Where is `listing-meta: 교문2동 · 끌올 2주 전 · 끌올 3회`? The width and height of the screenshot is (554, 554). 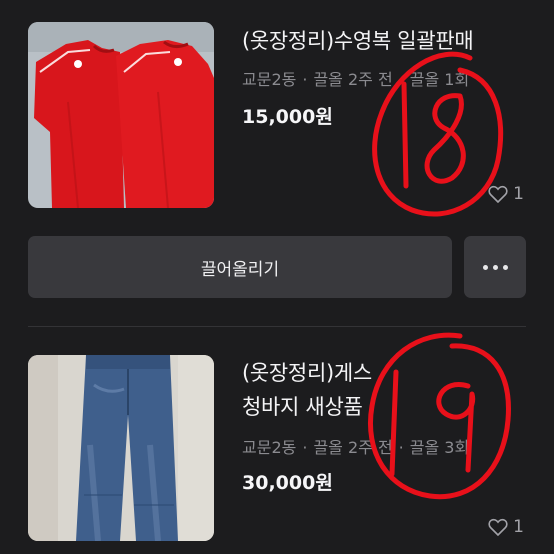 listing-meta: 교문2동 · 끌올 2주 전 · 끌올 3회 is located at coordinates (356, 447).